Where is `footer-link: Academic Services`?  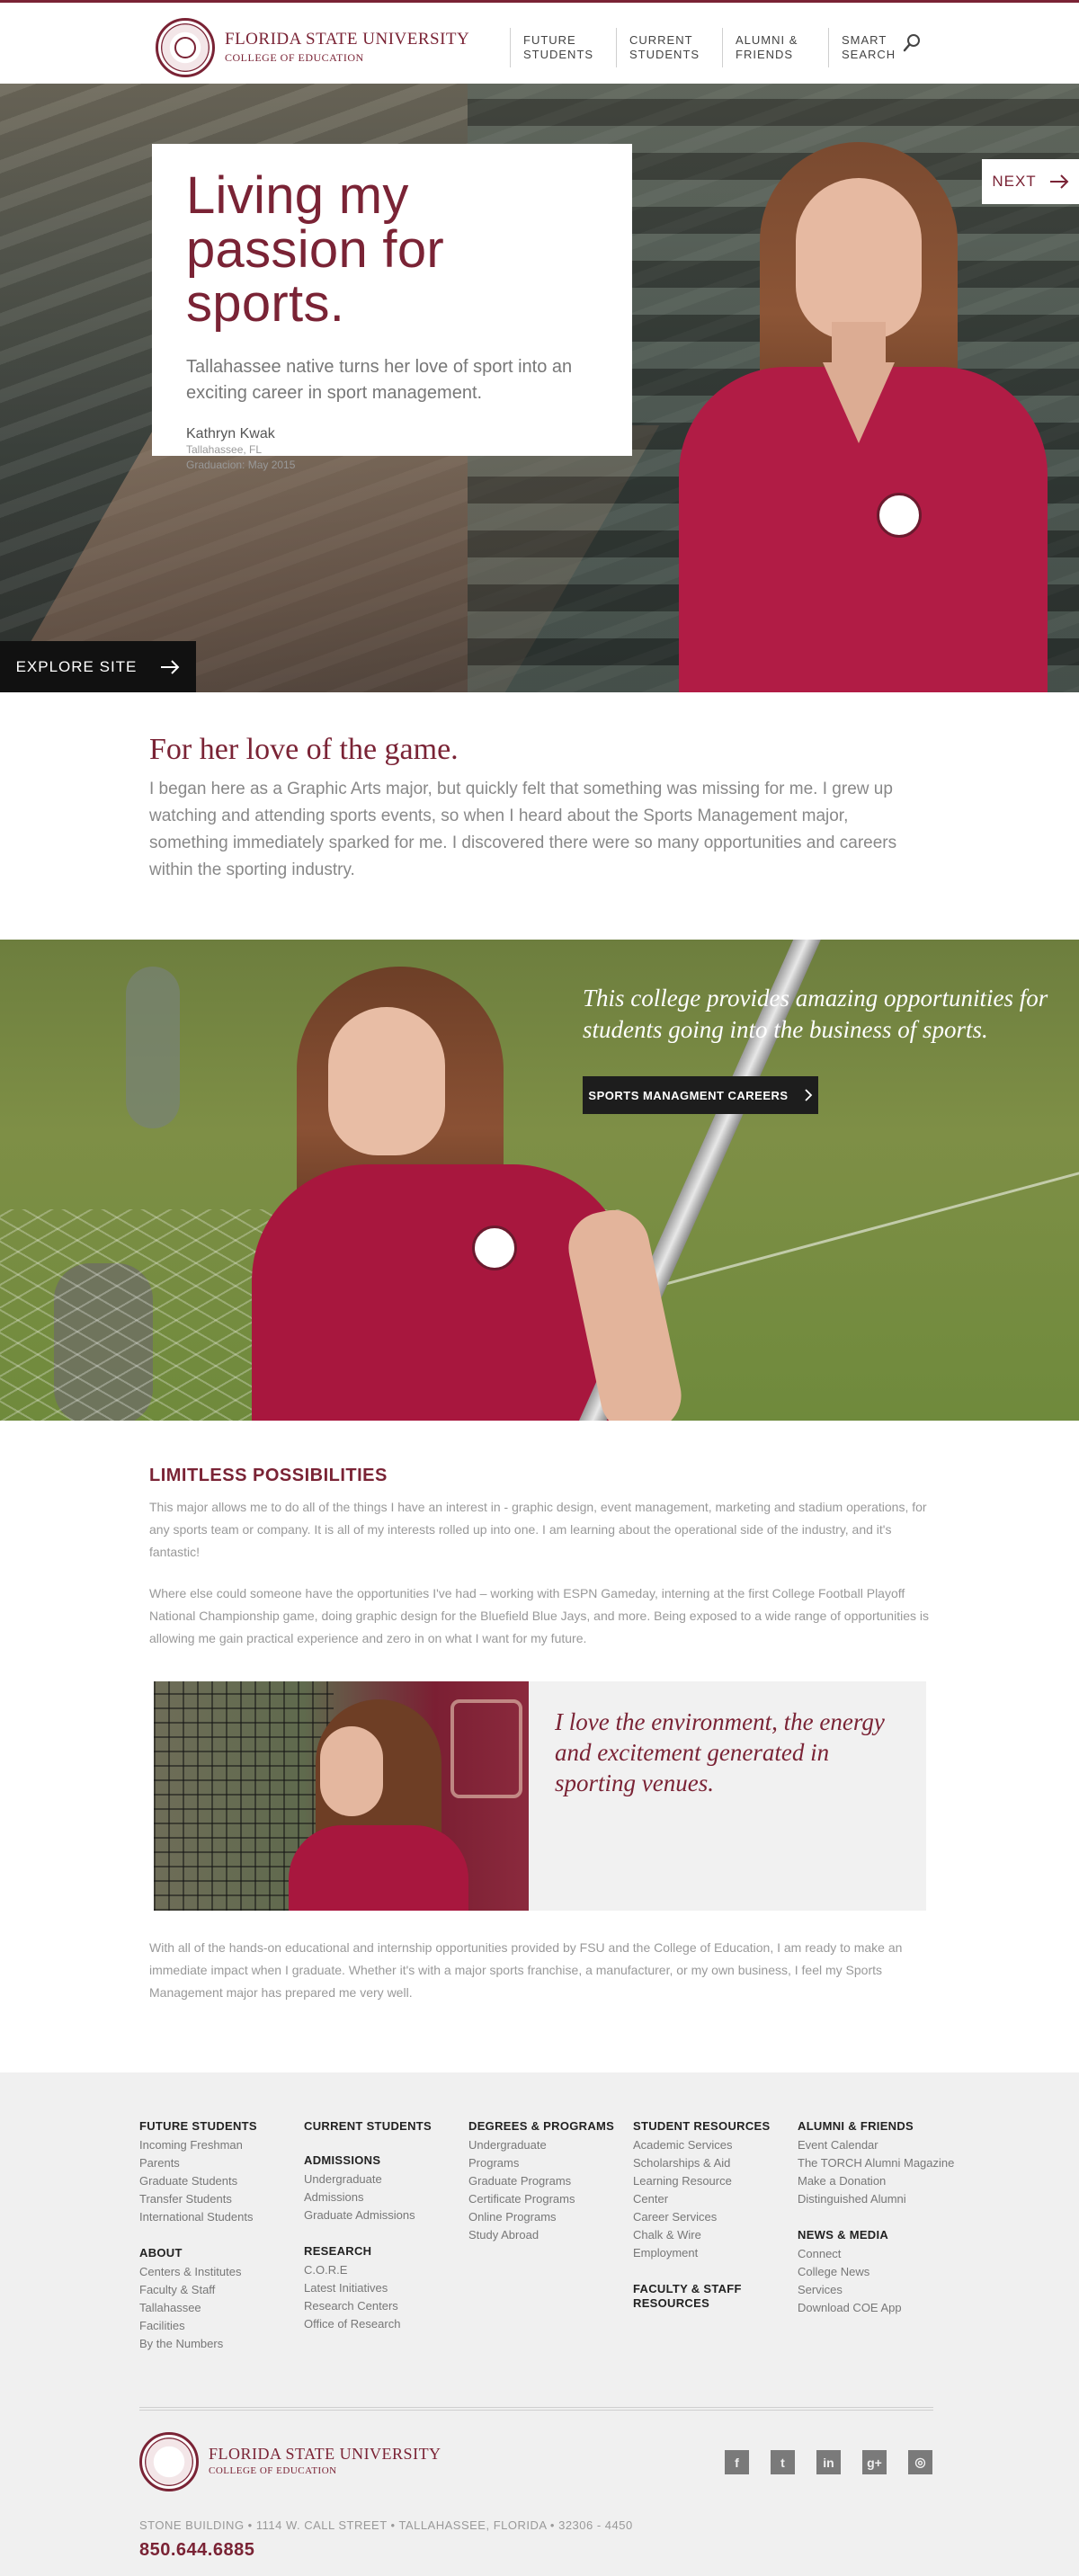 footer-link: Academic Services is located at coordinates (701, 2145).